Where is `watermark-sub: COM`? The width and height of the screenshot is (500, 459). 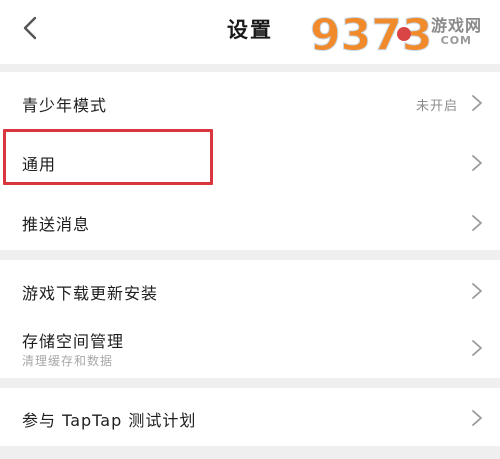 watermark-sub: COM is located at coordinates (456, 40).